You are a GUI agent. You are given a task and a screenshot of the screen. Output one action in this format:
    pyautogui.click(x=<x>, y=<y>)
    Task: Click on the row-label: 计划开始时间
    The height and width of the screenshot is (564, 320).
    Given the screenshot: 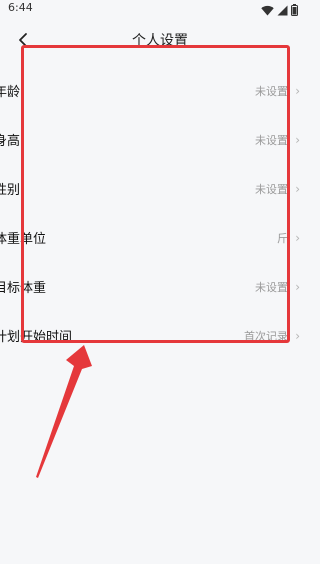 What is the action you would take?
    pyautogui.click(x=36, y=337)
    